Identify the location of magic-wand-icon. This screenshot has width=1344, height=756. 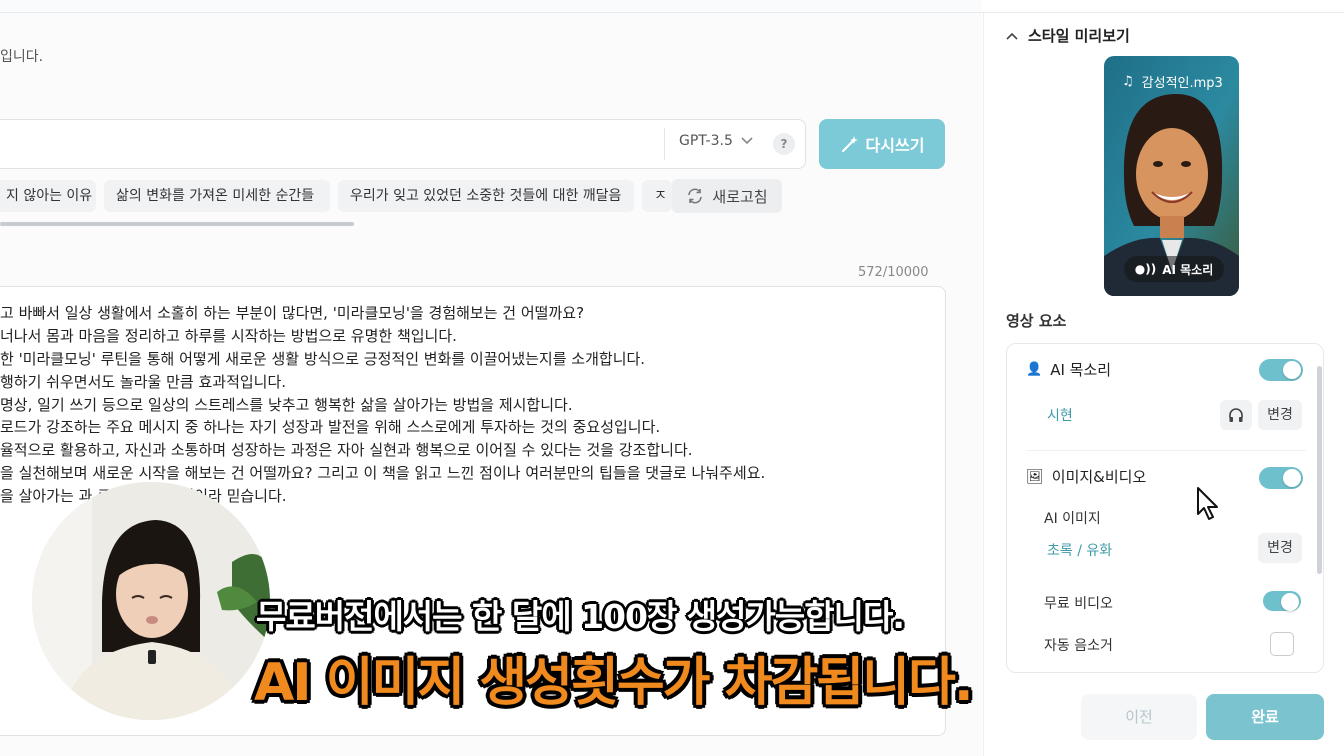
(849, 144).